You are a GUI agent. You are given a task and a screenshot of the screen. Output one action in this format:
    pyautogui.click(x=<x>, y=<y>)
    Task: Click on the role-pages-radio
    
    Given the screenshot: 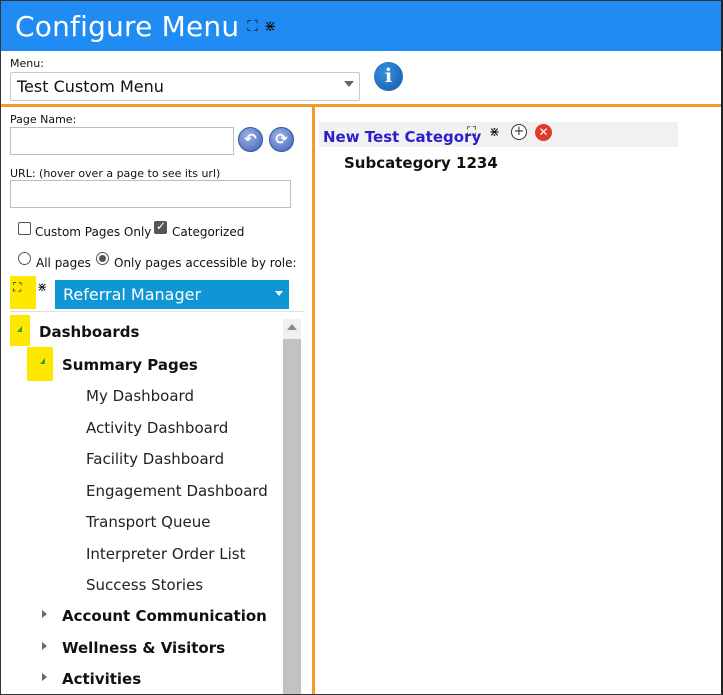 What is the action you would take?
    pyautogui.click(x=102, y=258)
    